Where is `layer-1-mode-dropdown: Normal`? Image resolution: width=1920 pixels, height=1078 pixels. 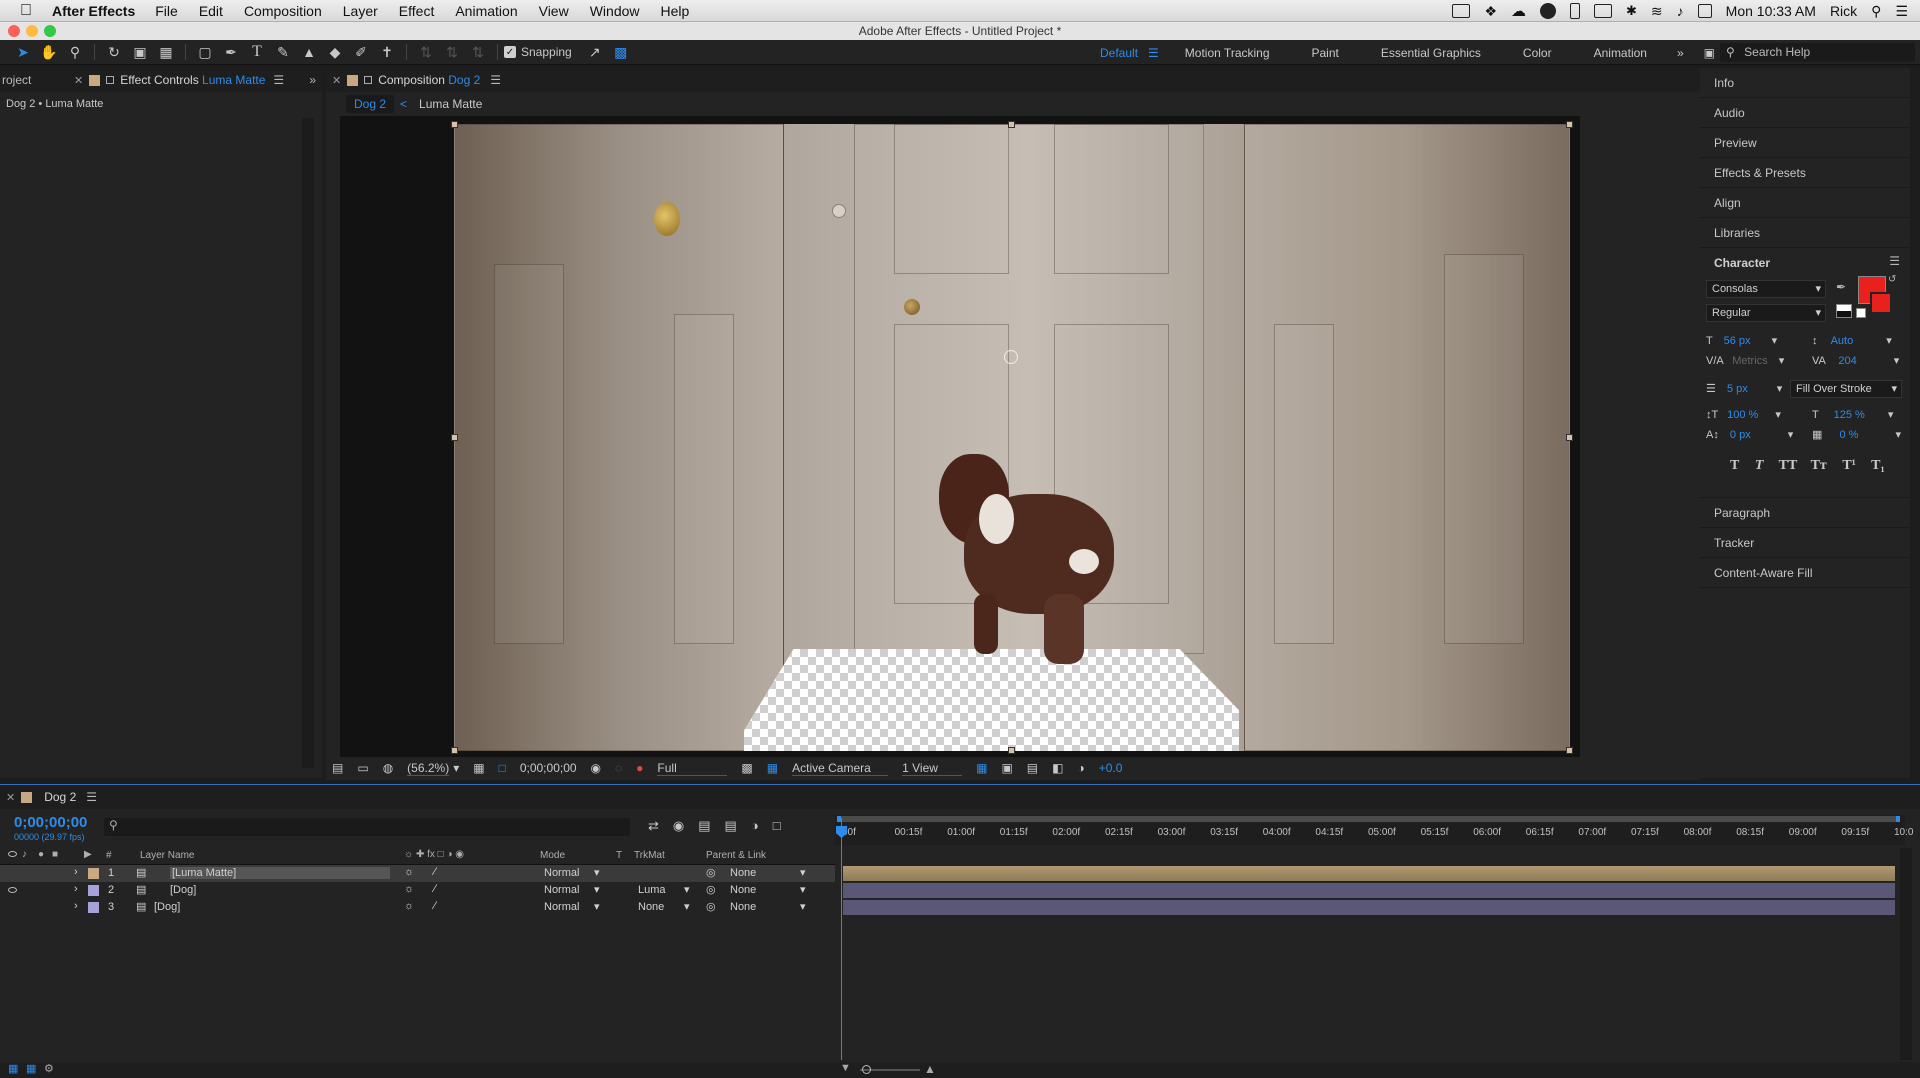
layer-1-mode-dropdown: Normal is located at coordinates (561, 874).